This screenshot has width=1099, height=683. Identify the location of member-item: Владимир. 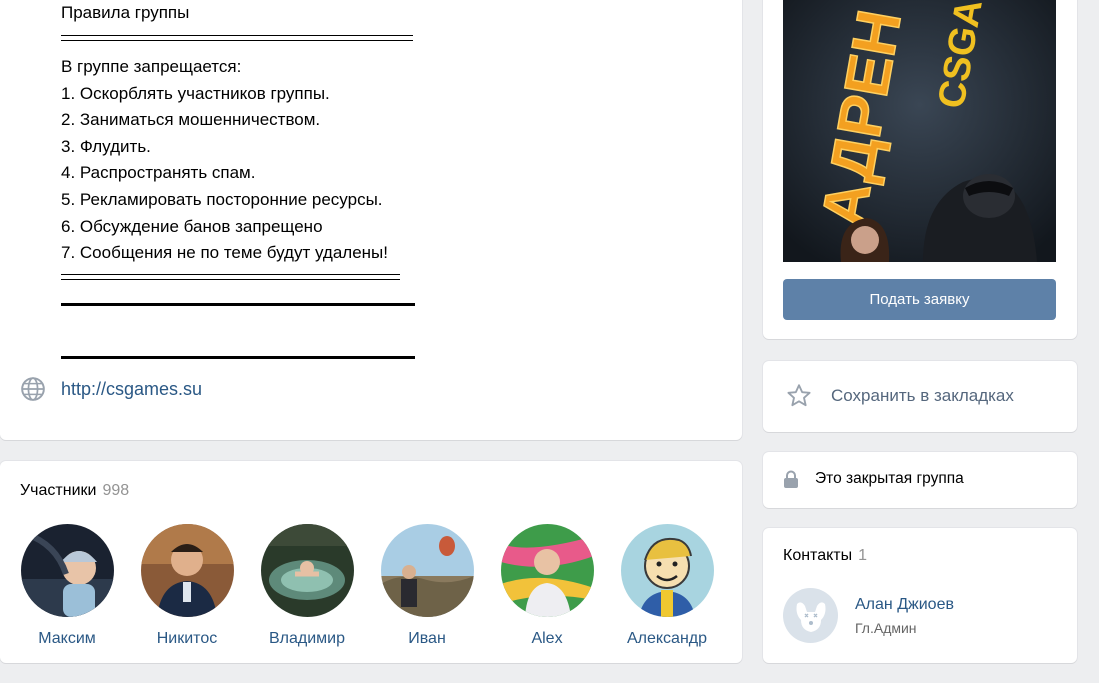
(307, 586).